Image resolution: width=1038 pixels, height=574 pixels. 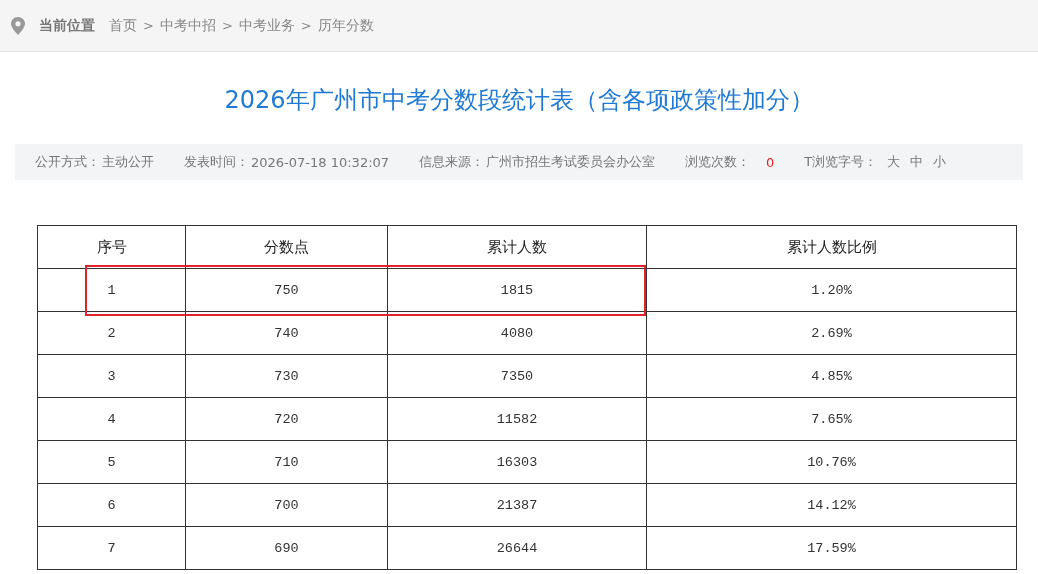 I want to click on column-header: 分数点, so click(x=286, y=247).